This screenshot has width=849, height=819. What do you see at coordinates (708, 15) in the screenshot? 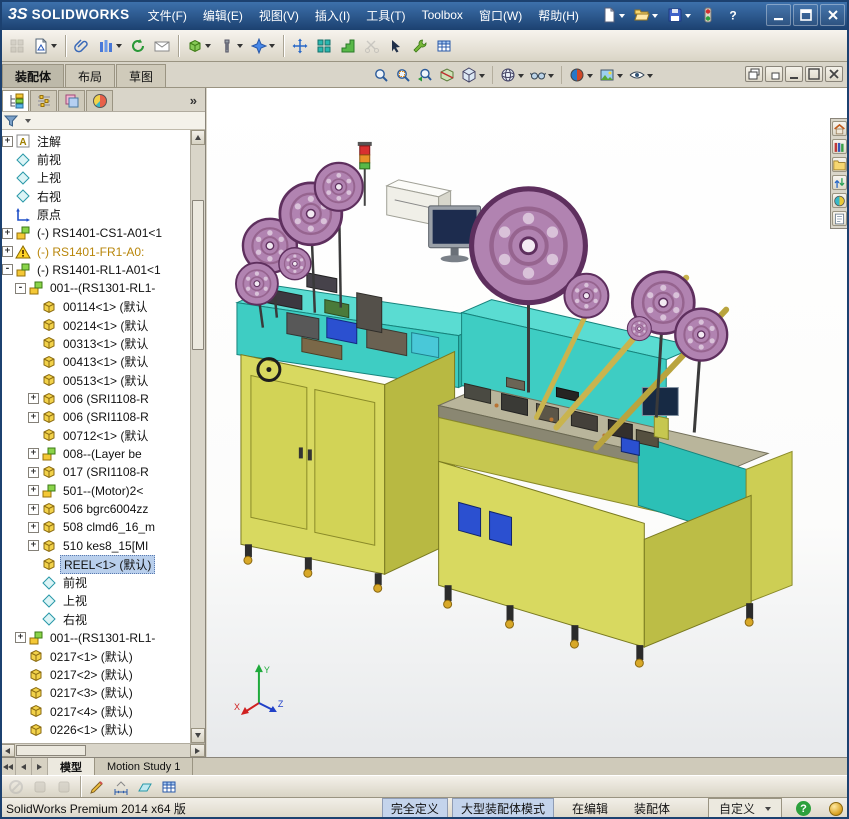
I see `connection-status-icon` at bounding box center [708, 15].